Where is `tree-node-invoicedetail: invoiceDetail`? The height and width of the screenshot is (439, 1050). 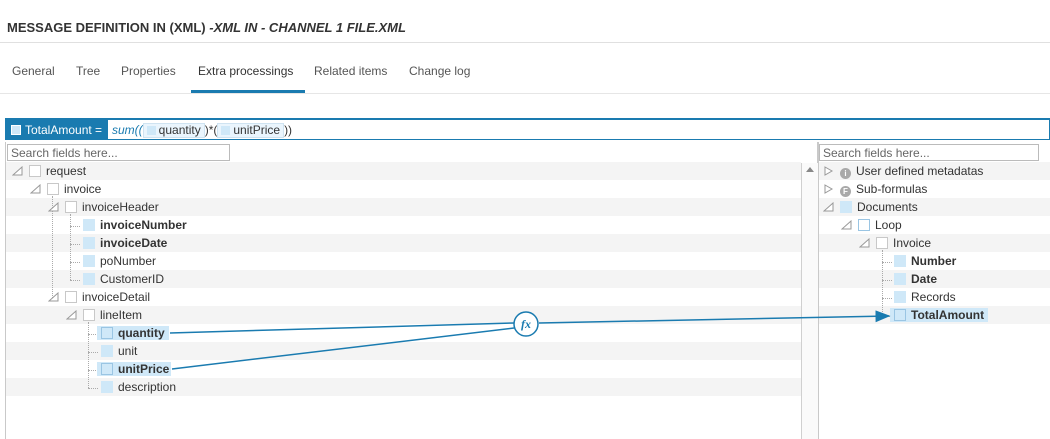
tree-node-invoicedetail: invoiceDetail is located at coordinates (107, 297).